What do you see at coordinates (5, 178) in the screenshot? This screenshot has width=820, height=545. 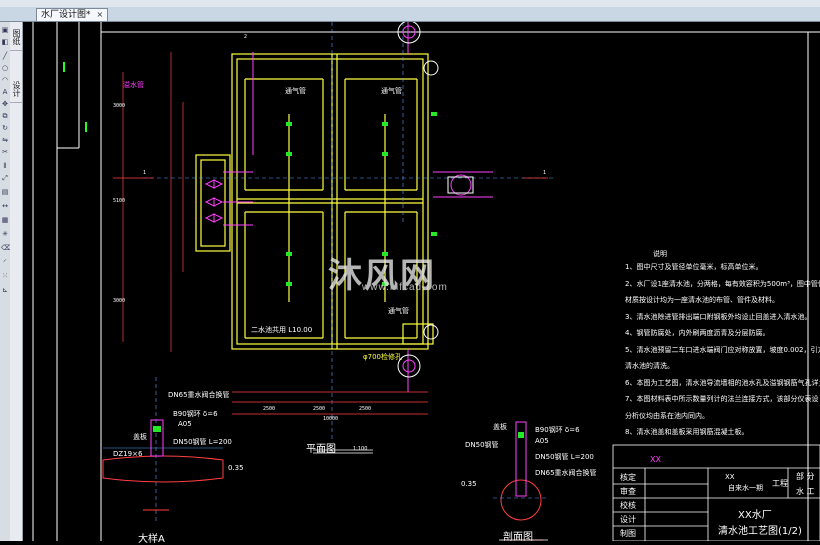 I see `scale-tool-icon: ⤢` at bounding box center [5, 178].